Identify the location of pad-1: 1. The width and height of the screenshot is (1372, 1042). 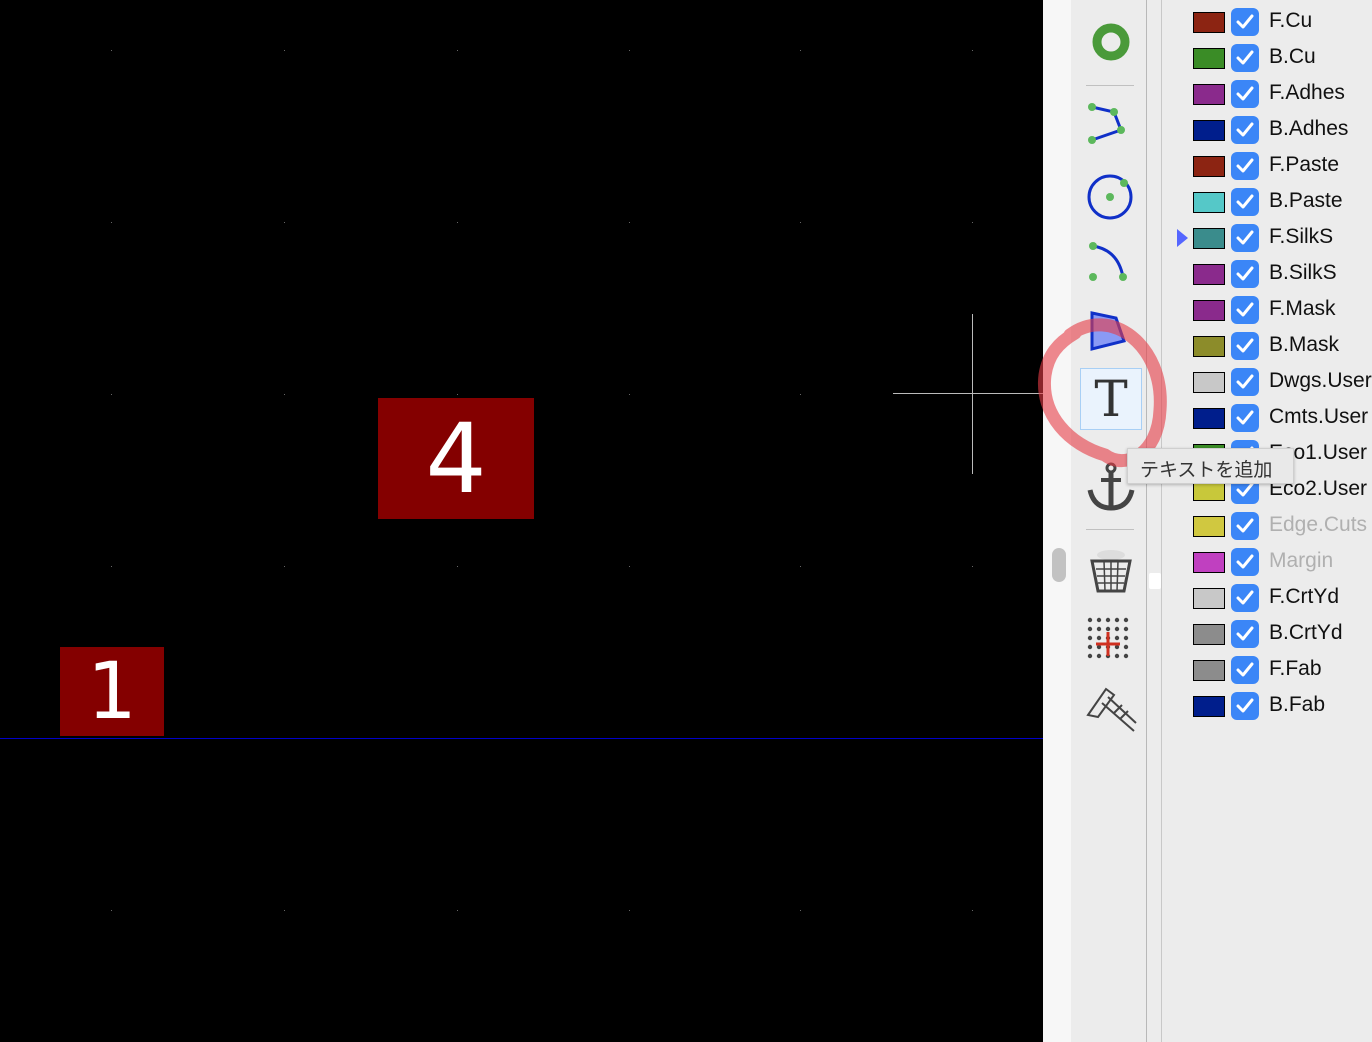
(112, 691).